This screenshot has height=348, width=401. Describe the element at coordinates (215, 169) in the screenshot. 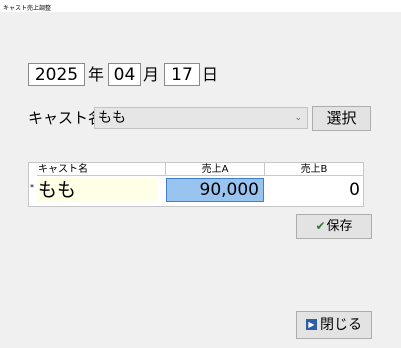

I see `header-sales-a: 売上A` at that location.